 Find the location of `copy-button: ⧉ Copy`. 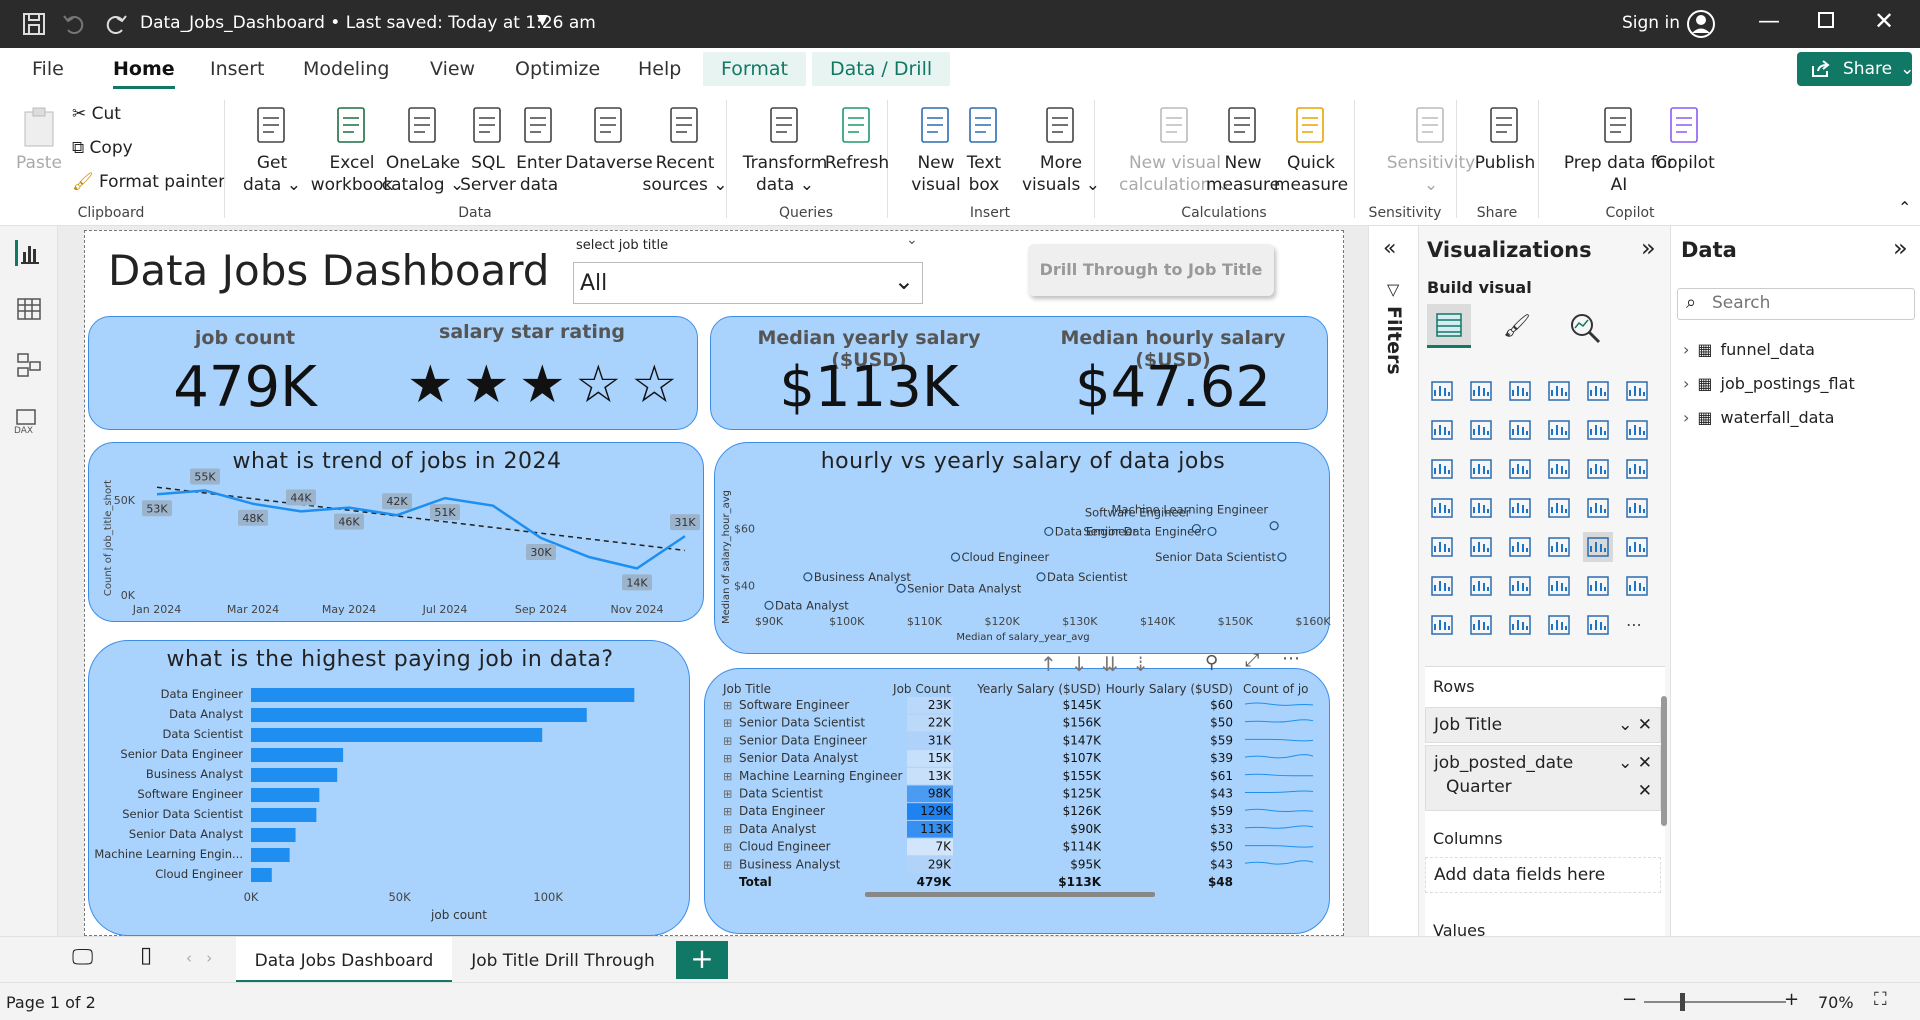

copy-button: ⧉ Copy is located at coordinates (102, 148).